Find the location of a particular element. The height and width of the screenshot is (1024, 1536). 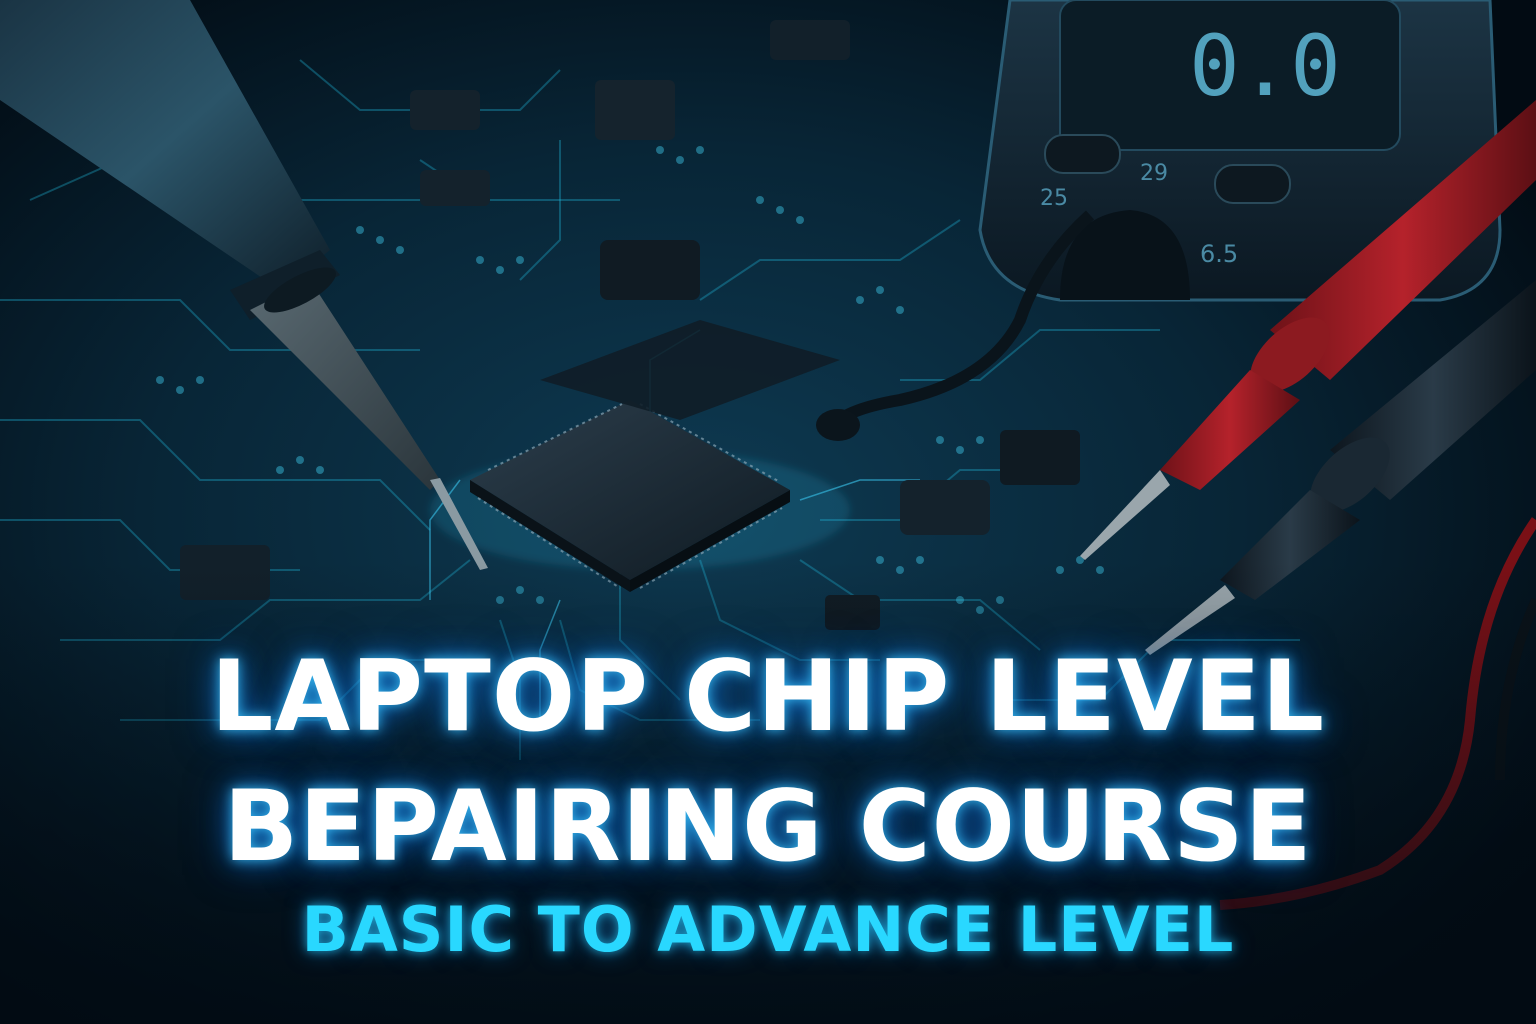

cable-plug is located at coordinates (838, 425).